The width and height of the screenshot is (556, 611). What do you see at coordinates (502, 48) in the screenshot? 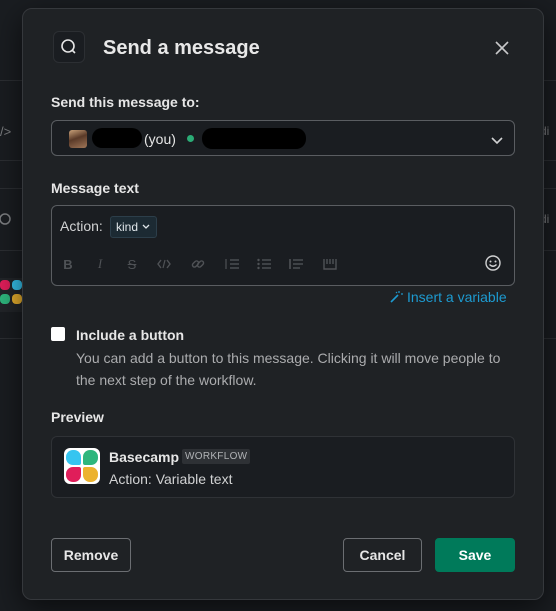
I see `close-icon` at bounding box center [502, 48].